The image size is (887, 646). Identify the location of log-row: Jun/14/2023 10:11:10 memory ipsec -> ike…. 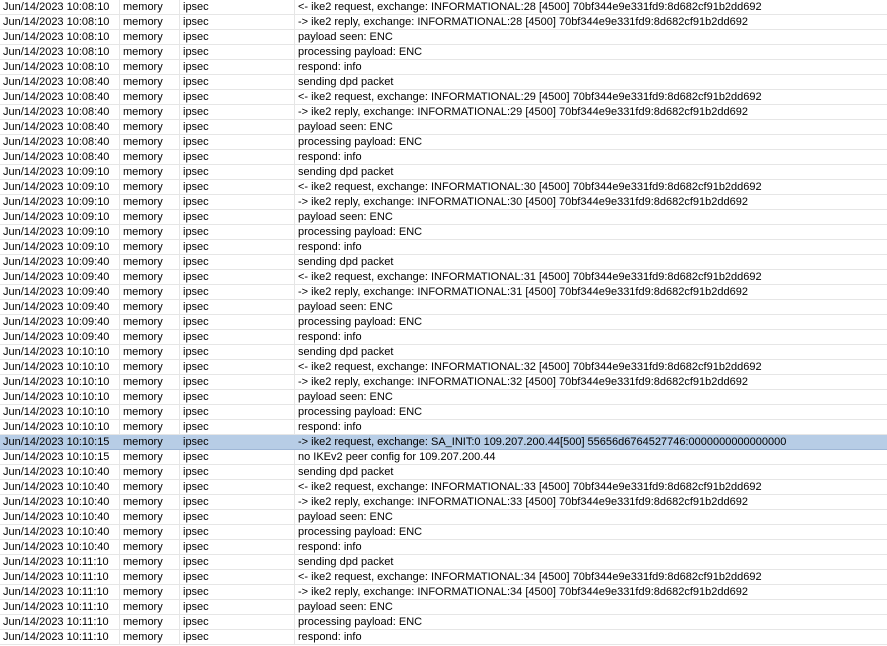
(443, 592).